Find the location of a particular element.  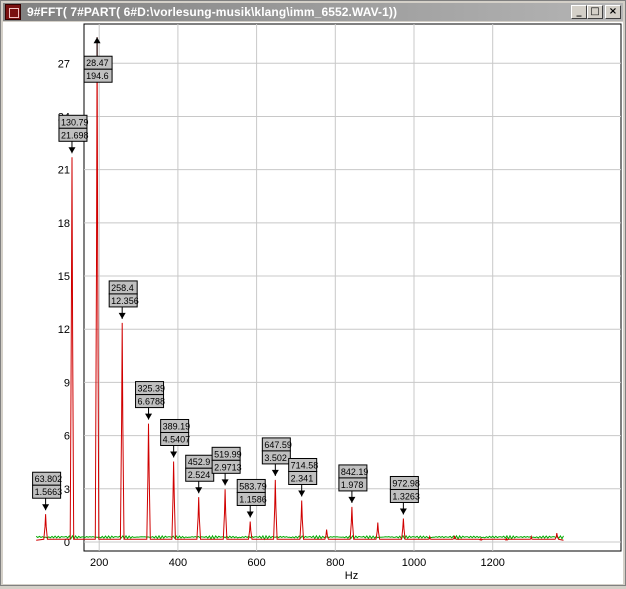

y-tick-label: 27 is located at coordinates (64, 64).